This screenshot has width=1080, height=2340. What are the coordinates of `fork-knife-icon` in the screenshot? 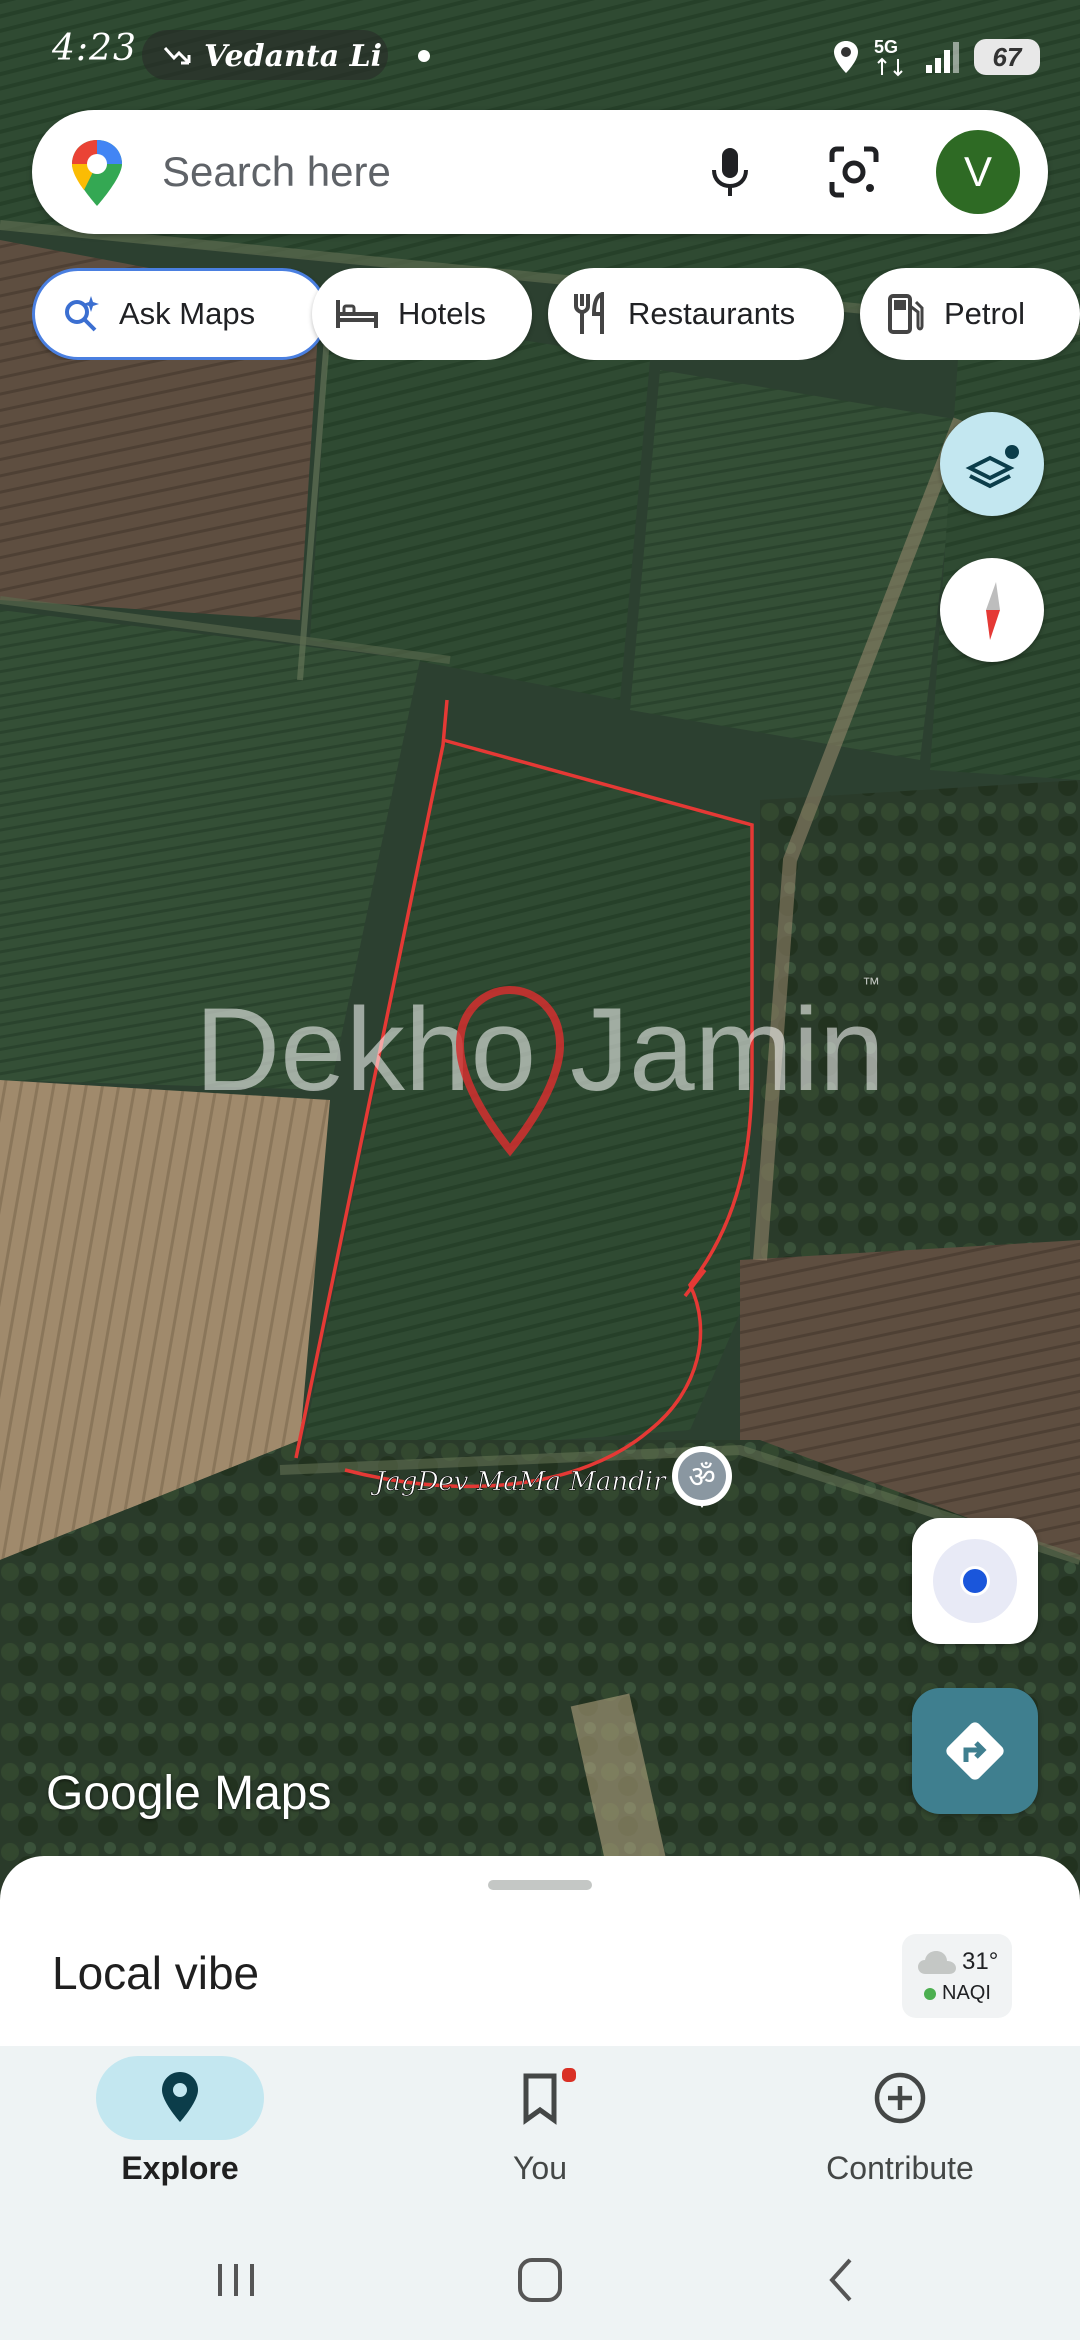 It's located at (589, 313).